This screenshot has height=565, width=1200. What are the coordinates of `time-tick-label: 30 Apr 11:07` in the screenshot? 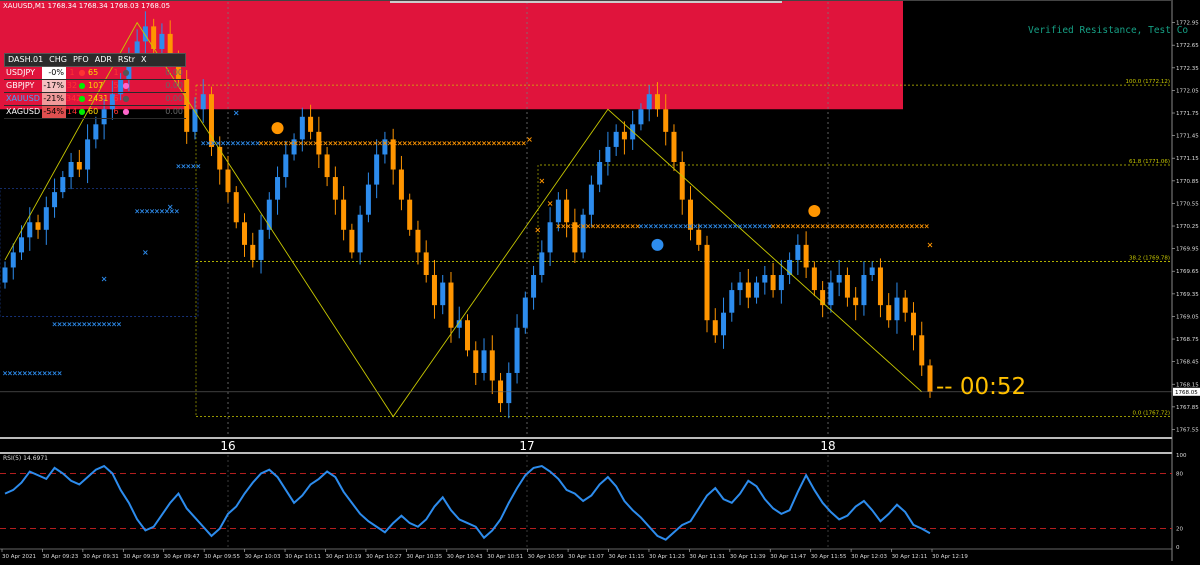 It's located at (586, 557).